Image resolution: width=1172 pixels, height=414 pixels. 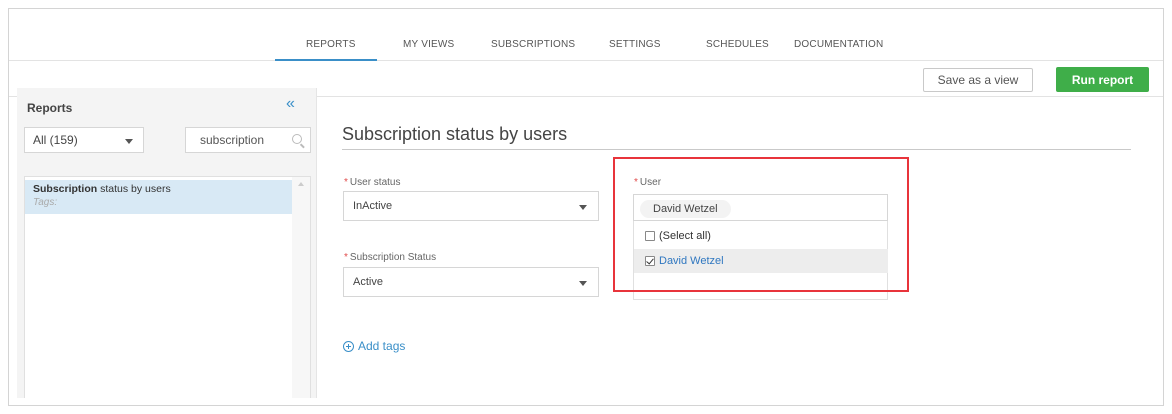 What do you see at coordinates (348, 346) in the screenshot?
I see `plus-circle-icon` at bounding box center [348, 346].